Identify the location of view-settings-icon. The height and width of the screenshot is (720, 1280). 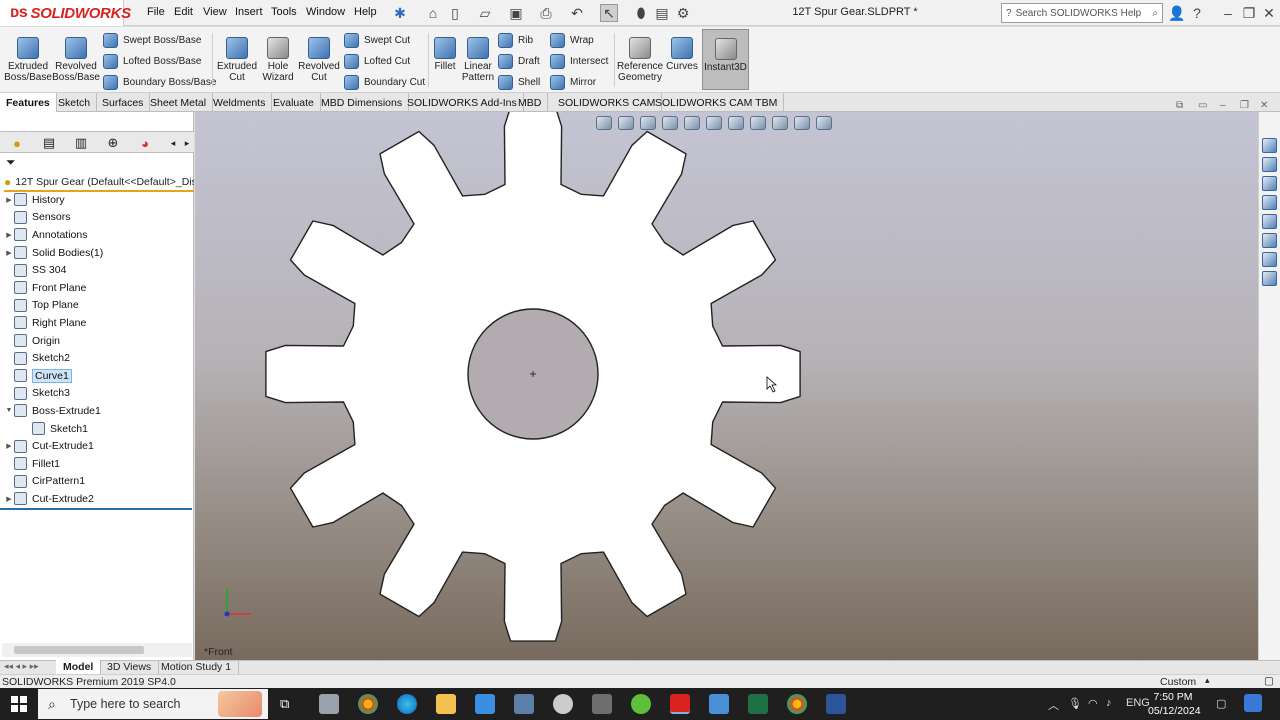
(824, 123).